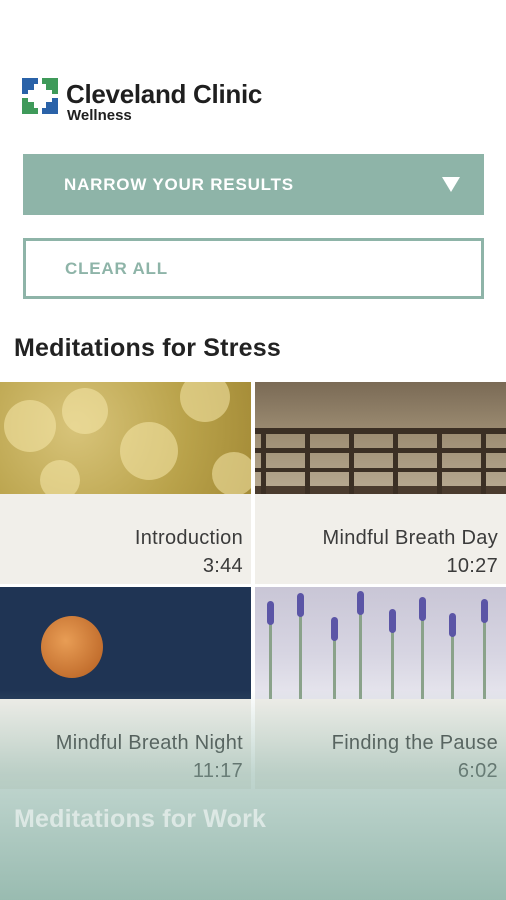 Image resolution: width=506 pixels, height=900 pixels. Describe the element at coordinates (410, 538) in the screenshot. I see `meditation-title: Mindful Breath Day` at that location.